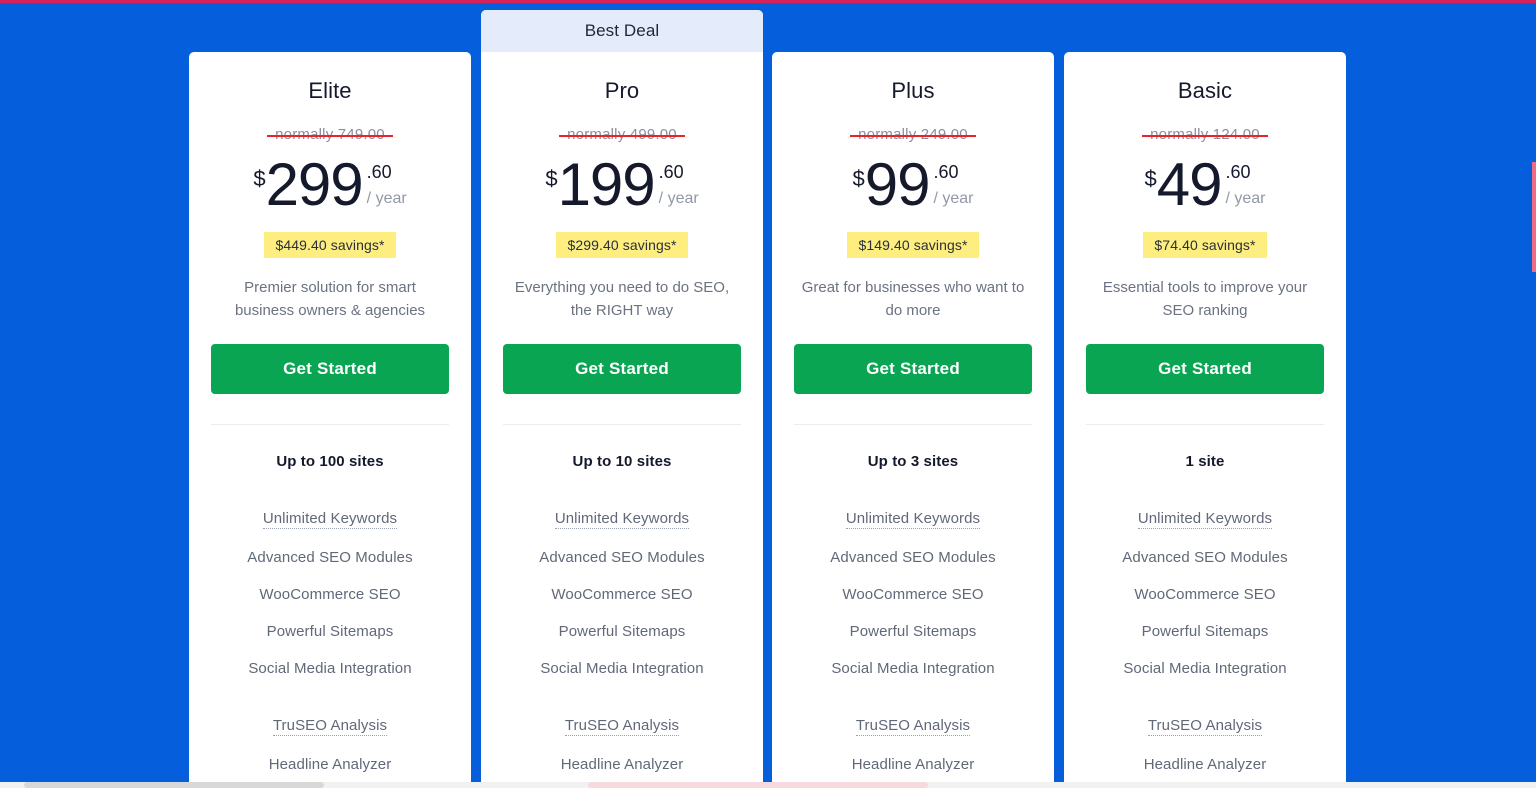 This screenshot has width=1536, height=788. What do you see at coordinates (622, 31) in the screenshot?
I see `best-deal-banner: Best Deal` at bounding box center [622, 31].